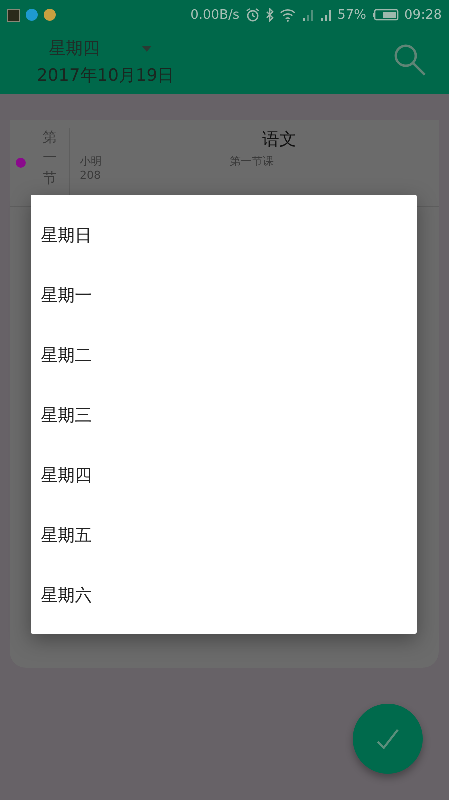 The height and width of the screenshot is (800, 449). What do you see at coordinates (224, 536) in the screenshot?
I see `weekday-option: 星期五` at bounding box center [224, 536].